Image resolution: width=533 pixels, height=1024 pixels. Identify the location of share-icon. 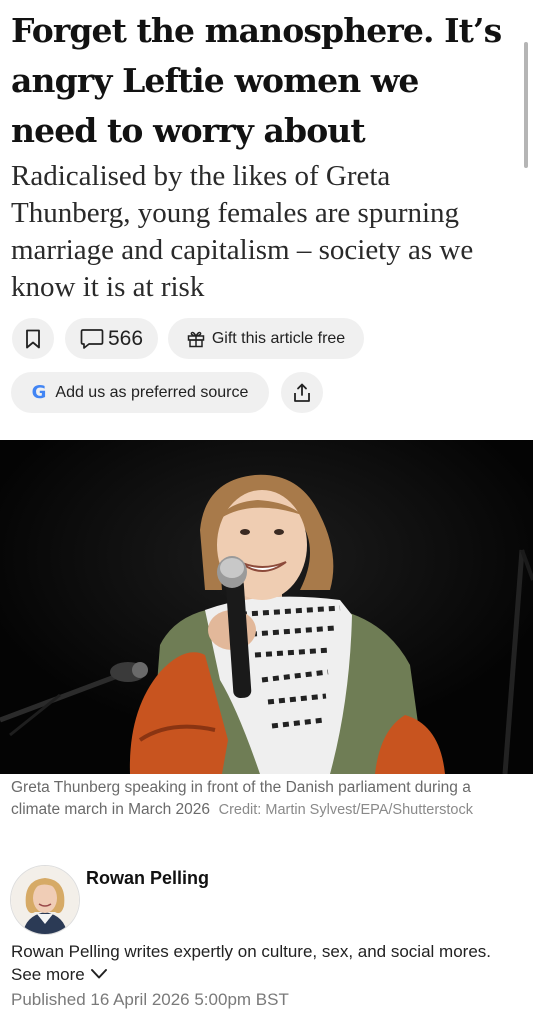
(302, 393).